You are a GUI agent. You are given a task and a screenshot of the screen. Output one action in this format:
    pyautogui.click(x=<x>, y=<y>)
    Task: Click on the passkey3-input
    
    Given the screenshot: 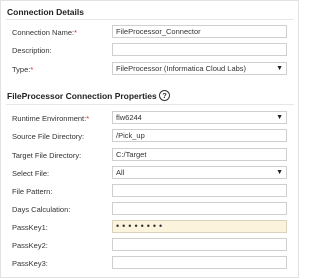 What is the action you would take?
    pyautogui.click(x=199, y=262)
    